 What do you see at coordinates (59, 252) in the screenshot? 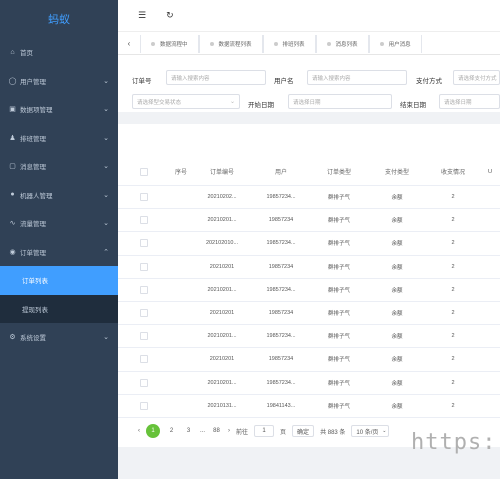
I see `sidebar-item-7: ◉ 订单管理 ⌃` at bounding box center [59, 252].